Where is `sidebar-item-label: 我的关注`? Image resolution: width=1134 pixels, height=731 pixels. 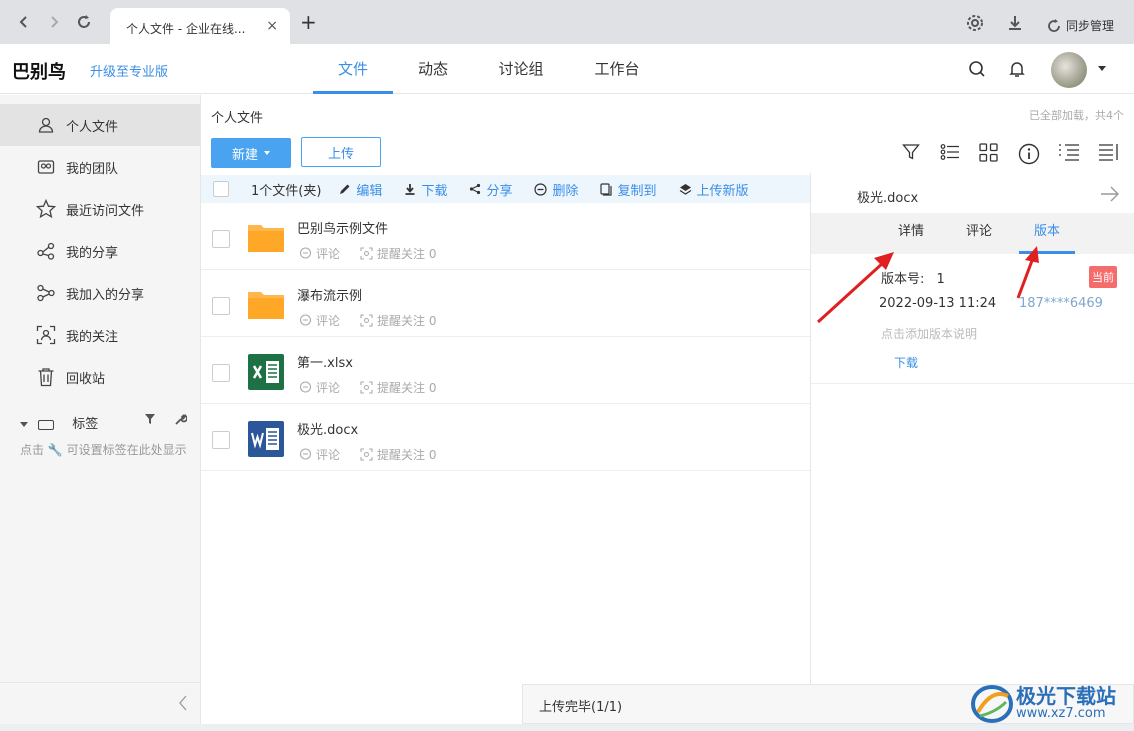
sidebar-item-label: 我的关注 is located at coordinates (92, 337).